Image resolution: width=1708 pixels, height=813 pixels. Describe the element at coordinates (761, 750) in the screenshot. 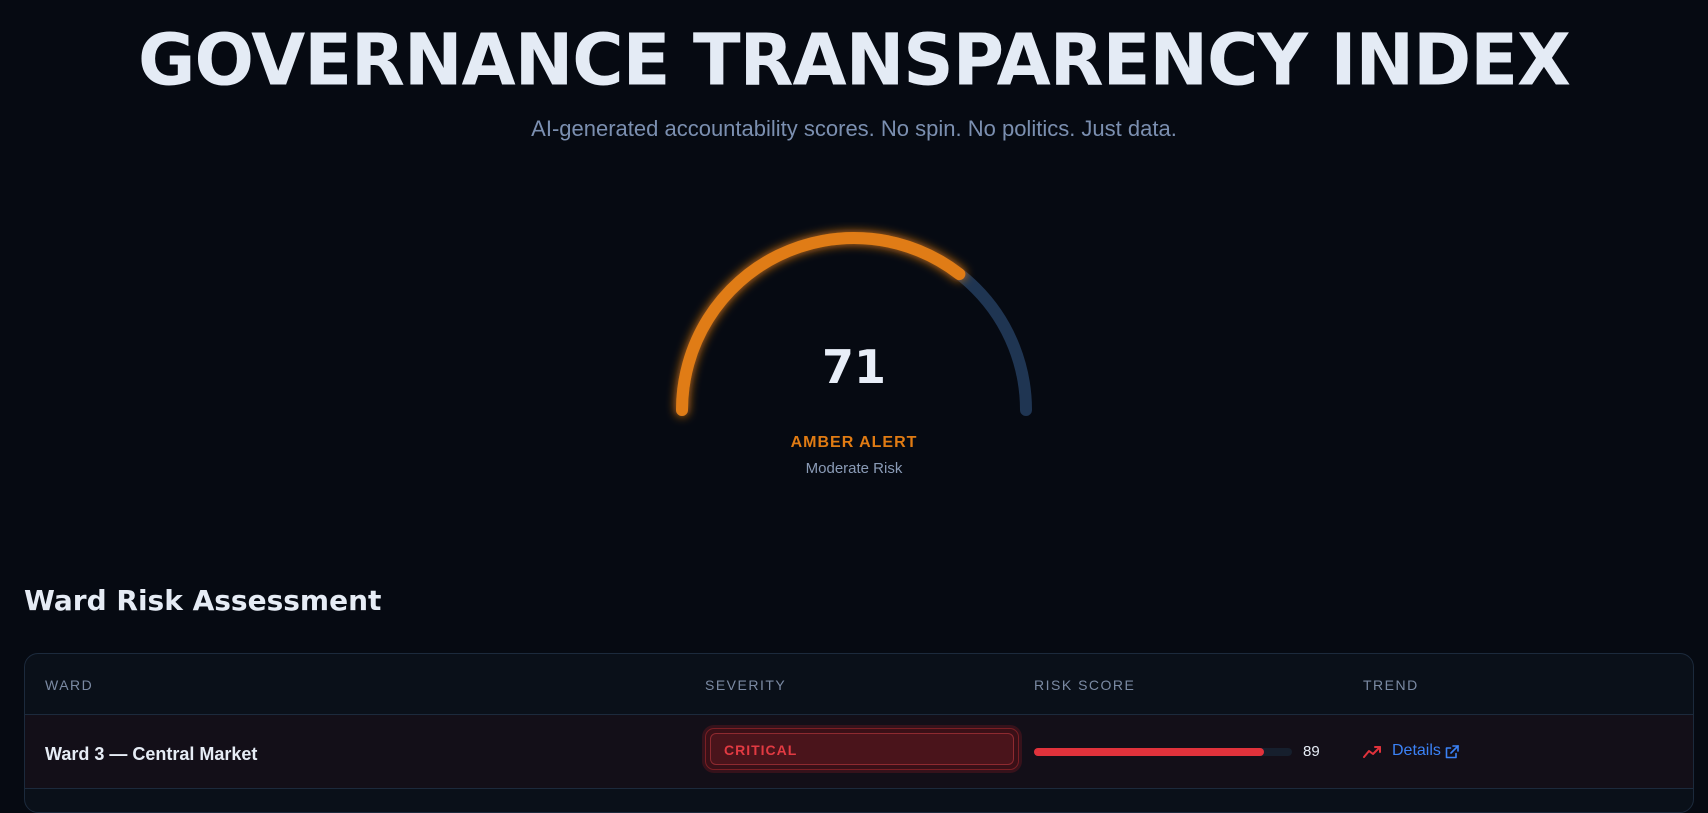

I see `severity-label: CRITICAL` at that location.